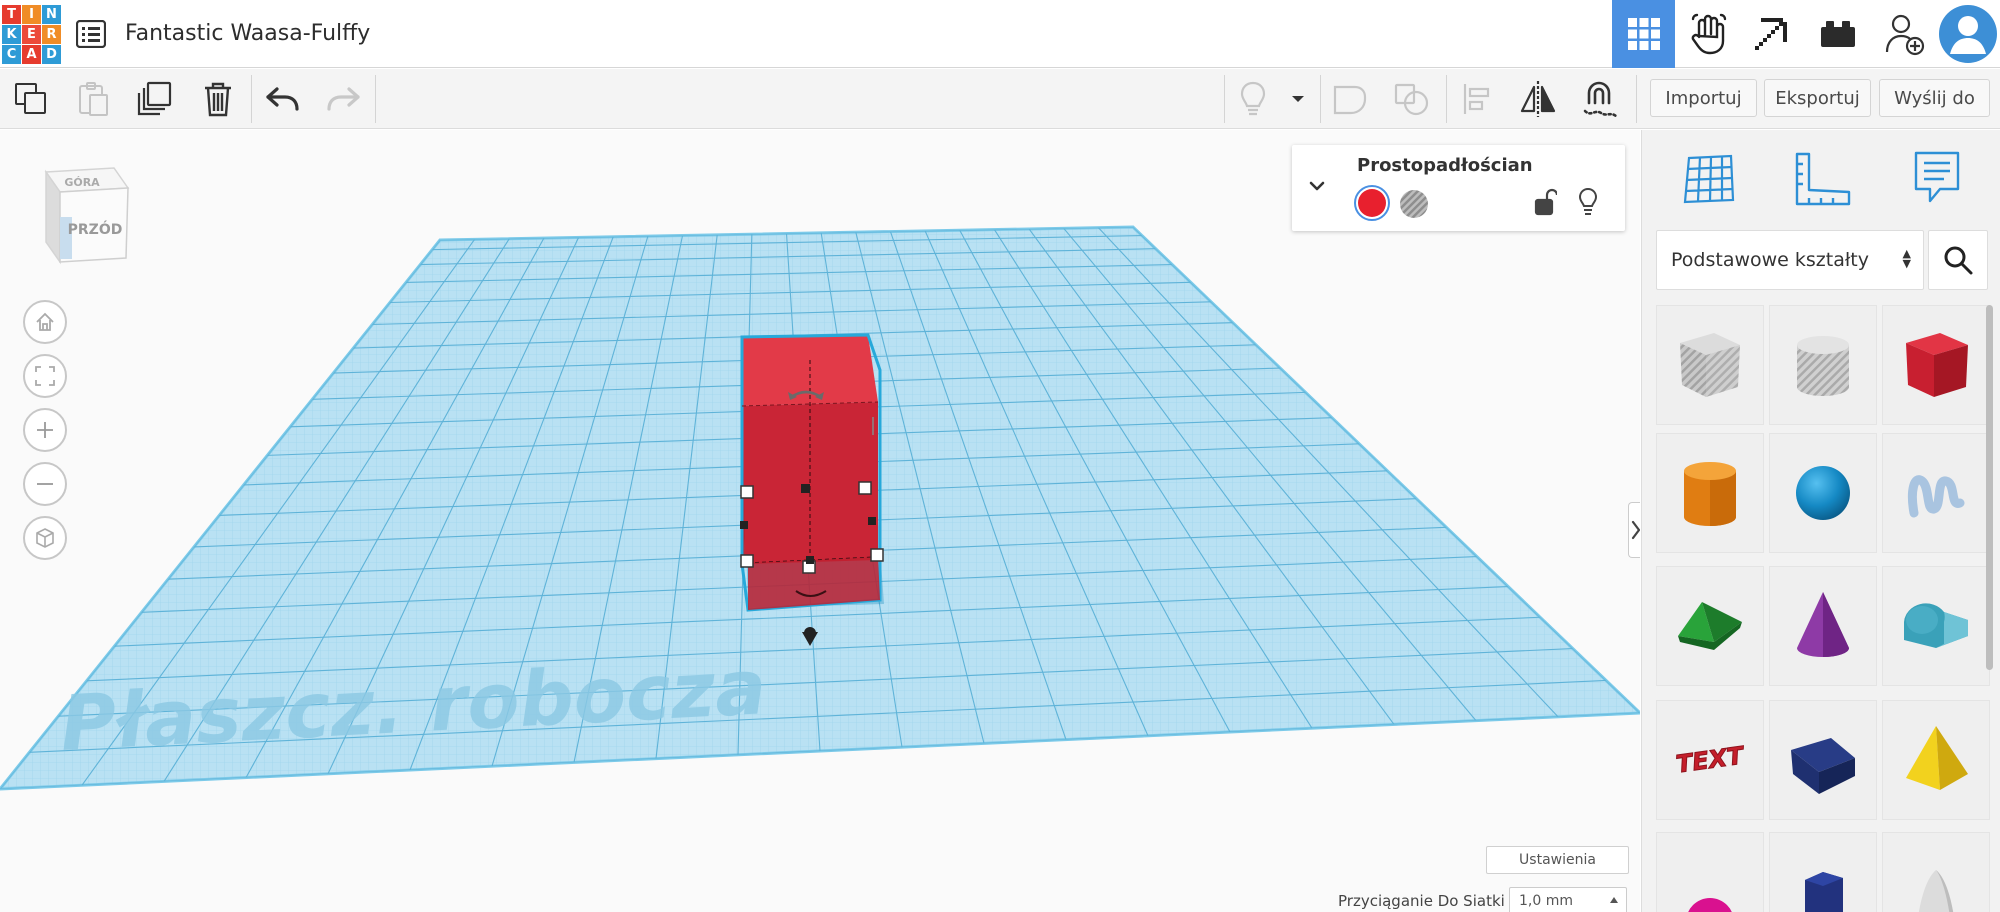 This screenshot has height=912, width=2000. I want to click on fit-view-icon, so click(45, 376).